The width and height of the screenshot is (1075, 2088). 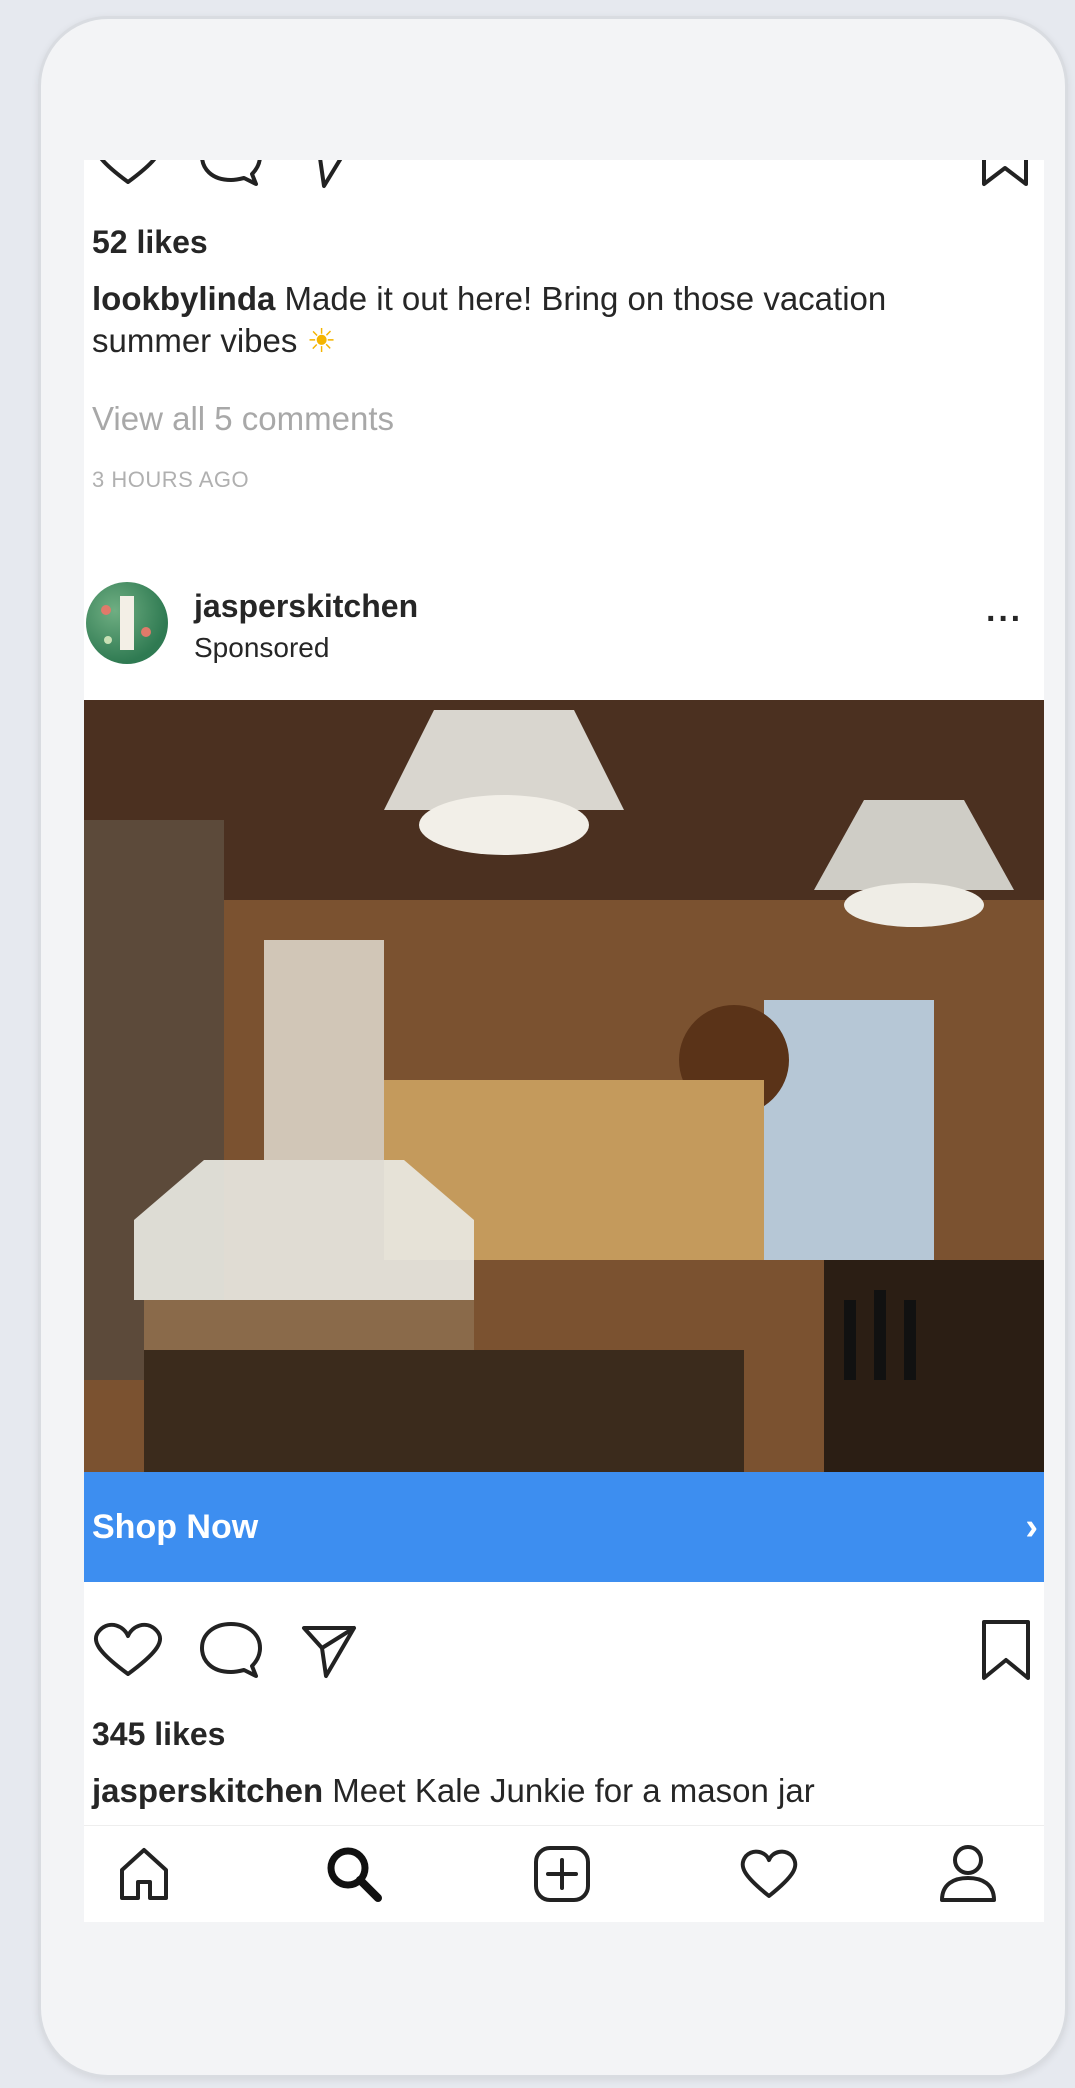 I want to click on caption-text: Meet Kale Junkie for a mason jar, so click(x=573, y=1790).